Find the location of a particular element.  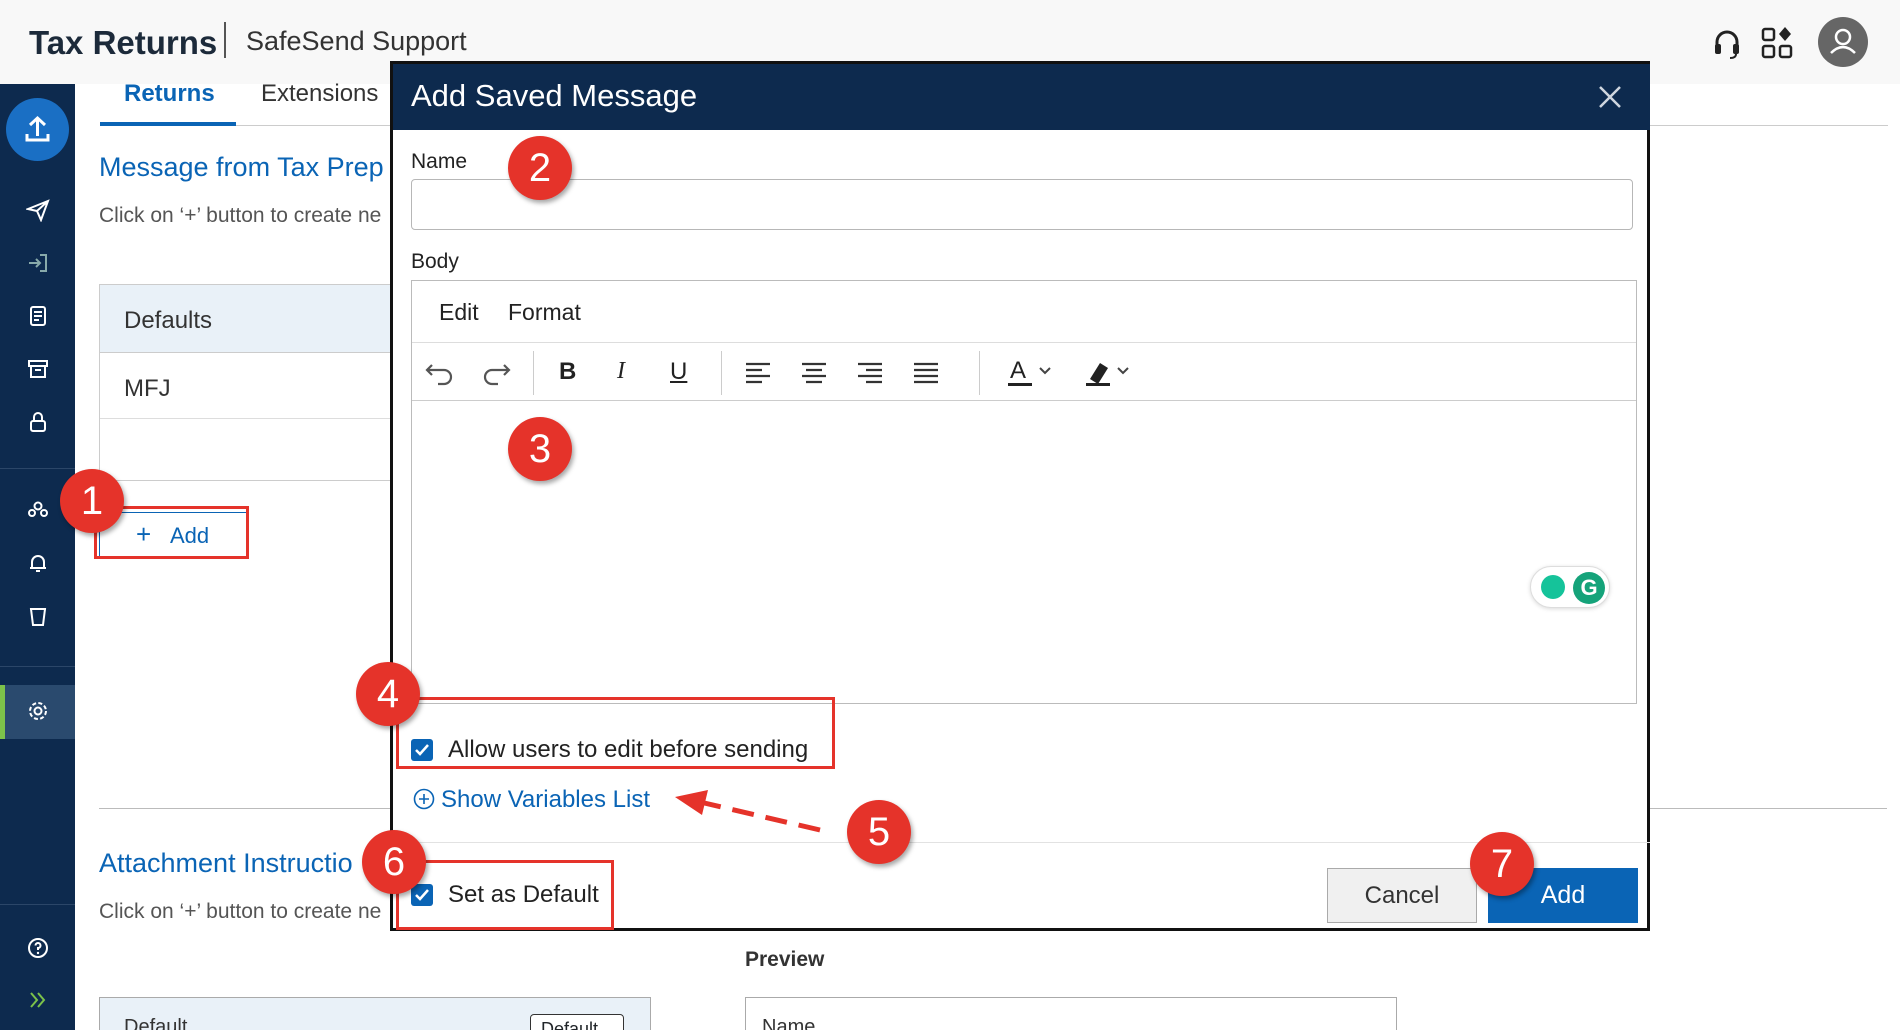

grammarly-widget: G is located at coordinates (1570, 587).